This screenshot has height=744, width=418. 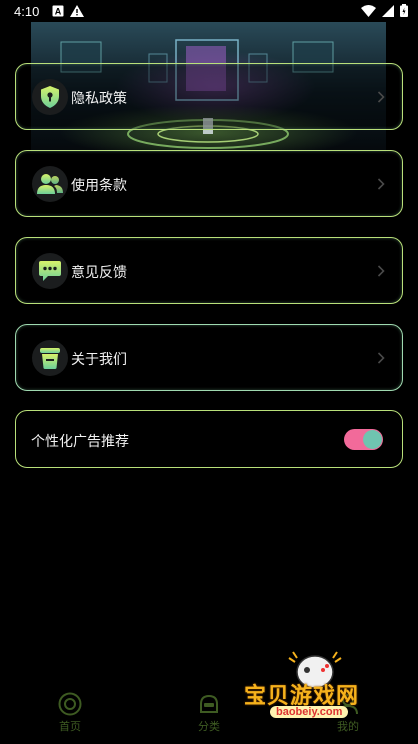 I want to click on menu-item-label: 隐私政策, so click(x=99, y=99).